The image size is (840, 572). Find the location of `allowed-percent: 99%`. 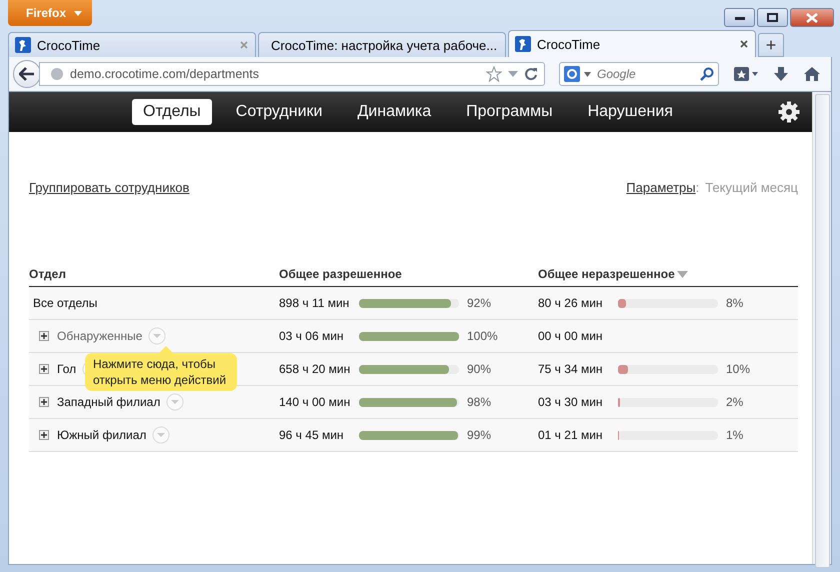

allowed-percent: 99% is located at coordinates (479, 435).